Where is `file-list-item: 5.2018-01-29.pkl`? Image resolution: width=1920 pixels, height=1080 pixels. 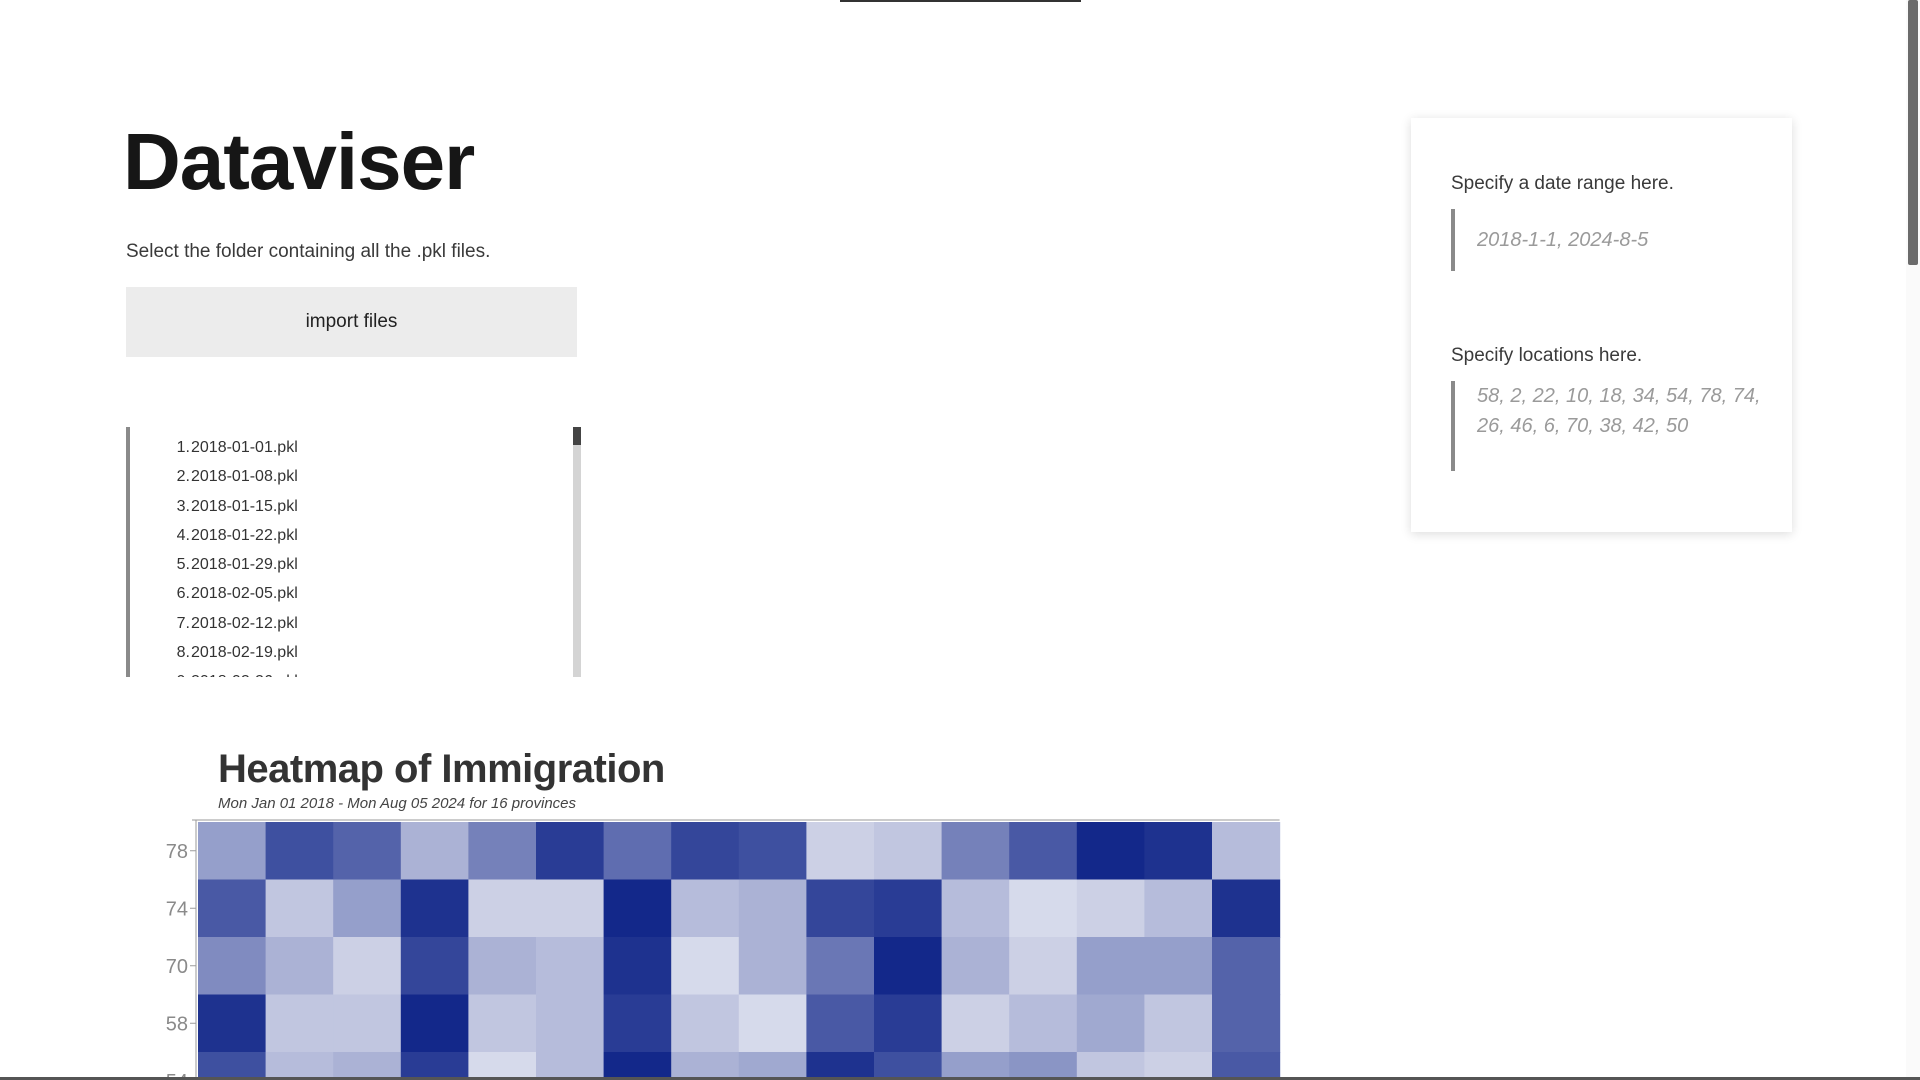
file-list-item: 5.2018-01-29.pkl is located at coordinates (355, 564).